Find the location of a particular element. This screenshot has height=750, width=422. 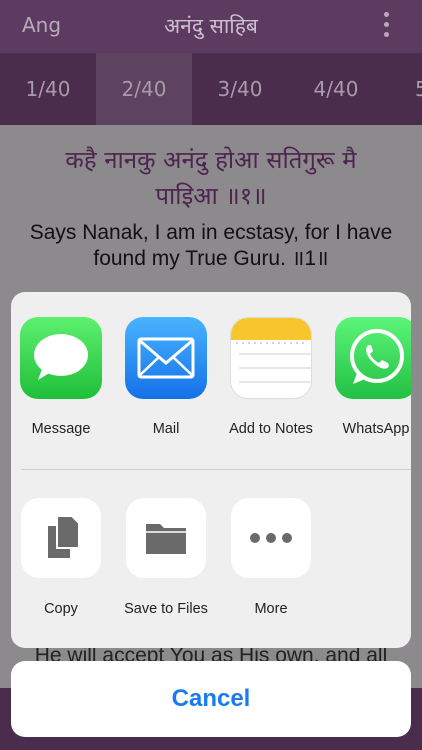

vertical-dots-icon is located at coordinates (388, 27).